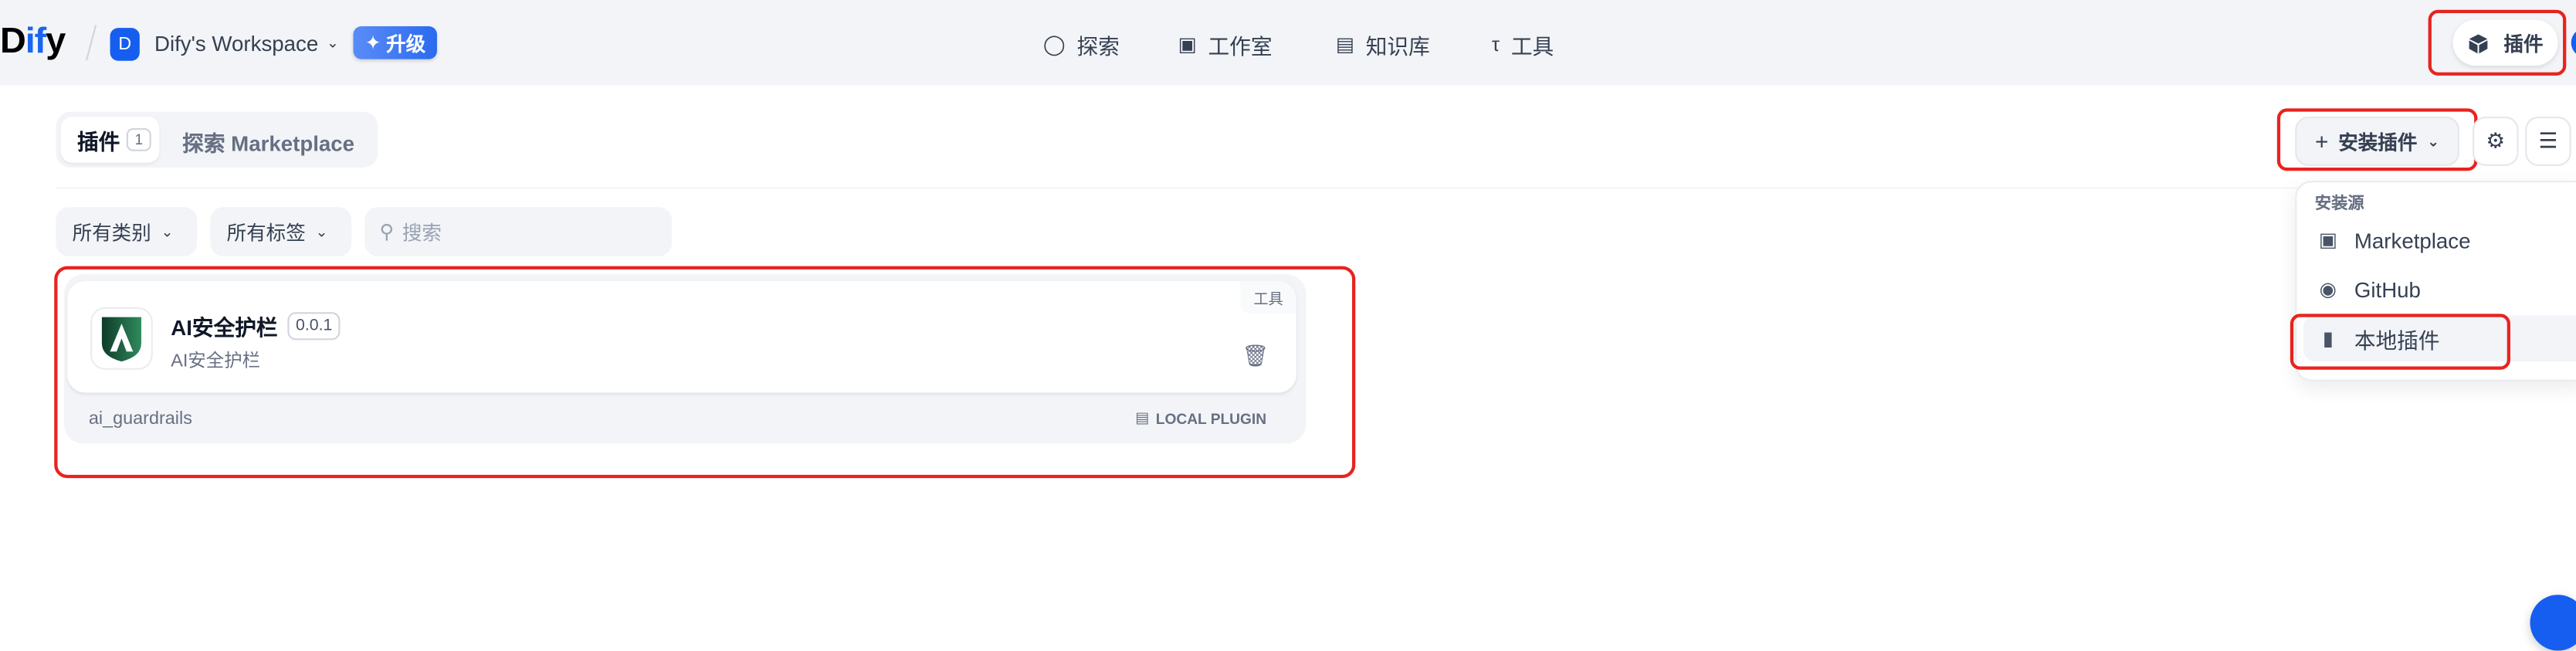 The width and height of the screenshot is (2576, 651). I want to click on tab-plugins: 插件 1, so click(110, 140).